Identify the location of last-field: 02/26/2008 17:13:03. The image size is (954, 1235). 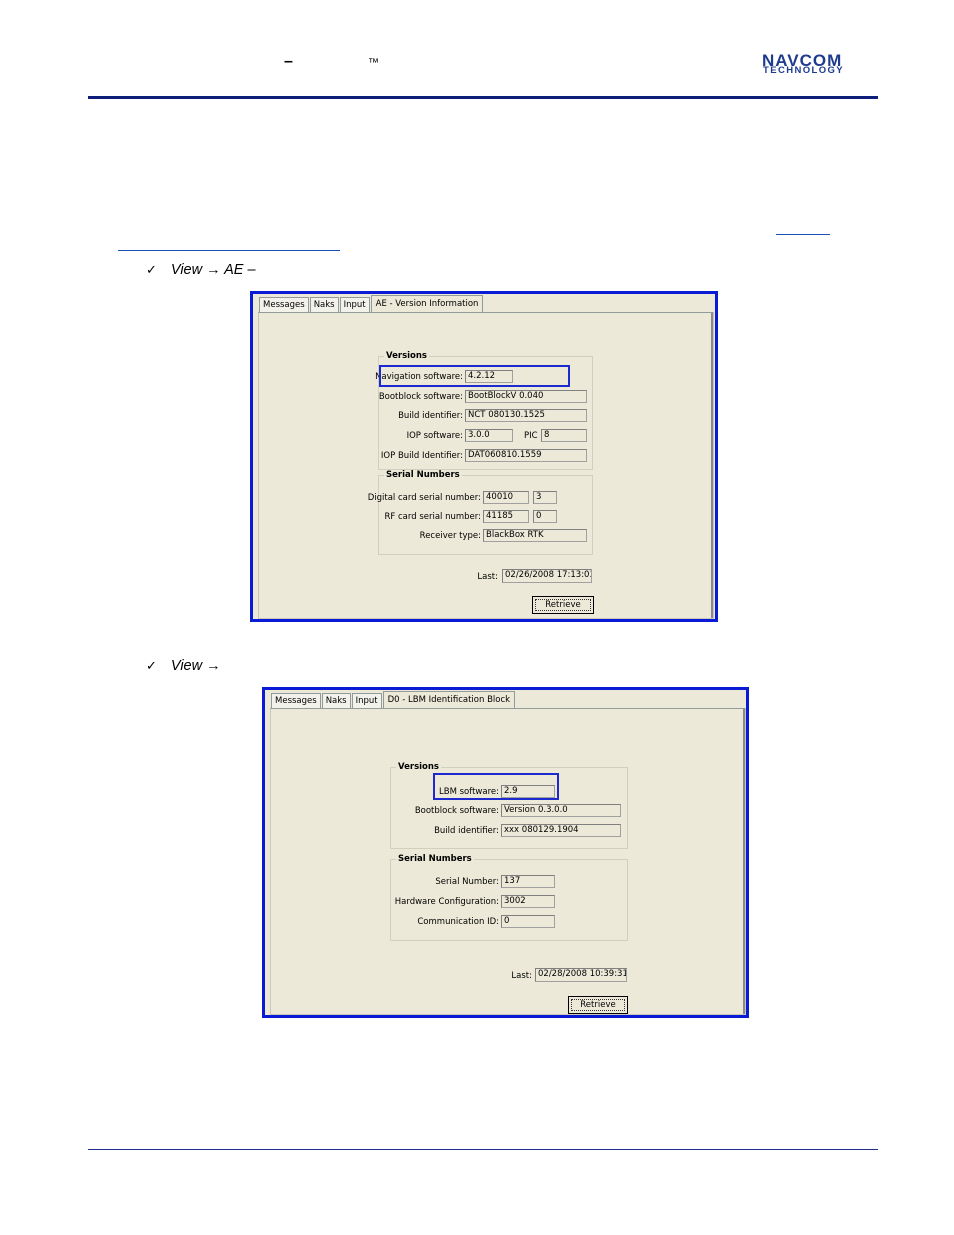
(547, 576).